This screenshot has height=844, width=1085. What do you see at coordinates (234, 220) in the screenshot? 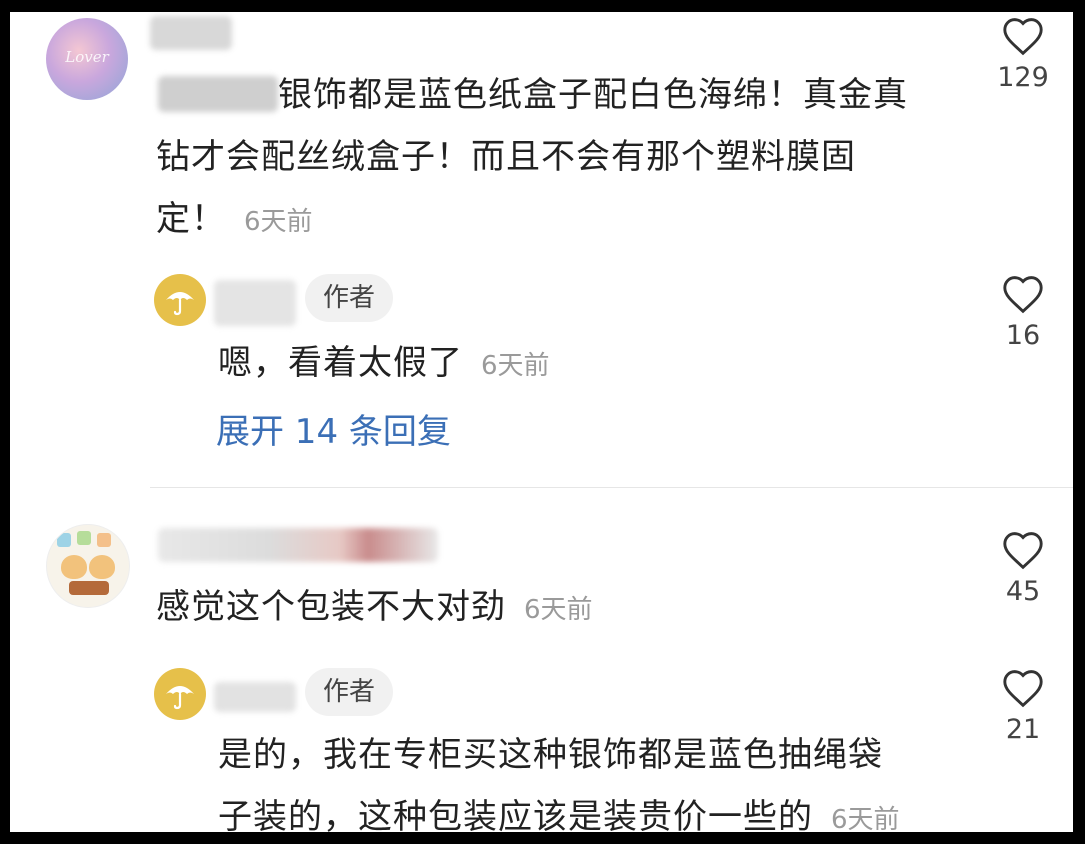
I see `comment-text: 定！ 6天前` at bounding box center [234, 220].